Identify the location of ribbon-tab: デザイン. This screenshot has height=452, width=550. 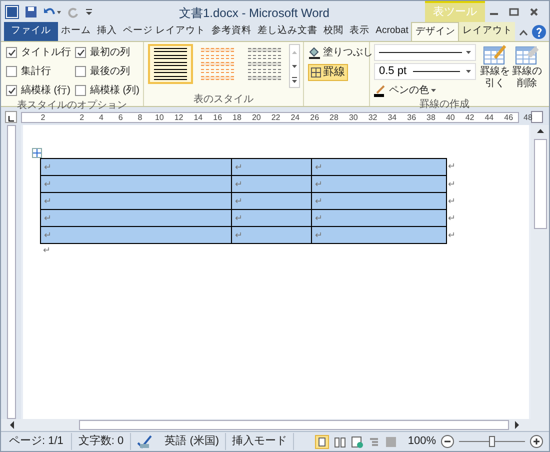
(435, 31).